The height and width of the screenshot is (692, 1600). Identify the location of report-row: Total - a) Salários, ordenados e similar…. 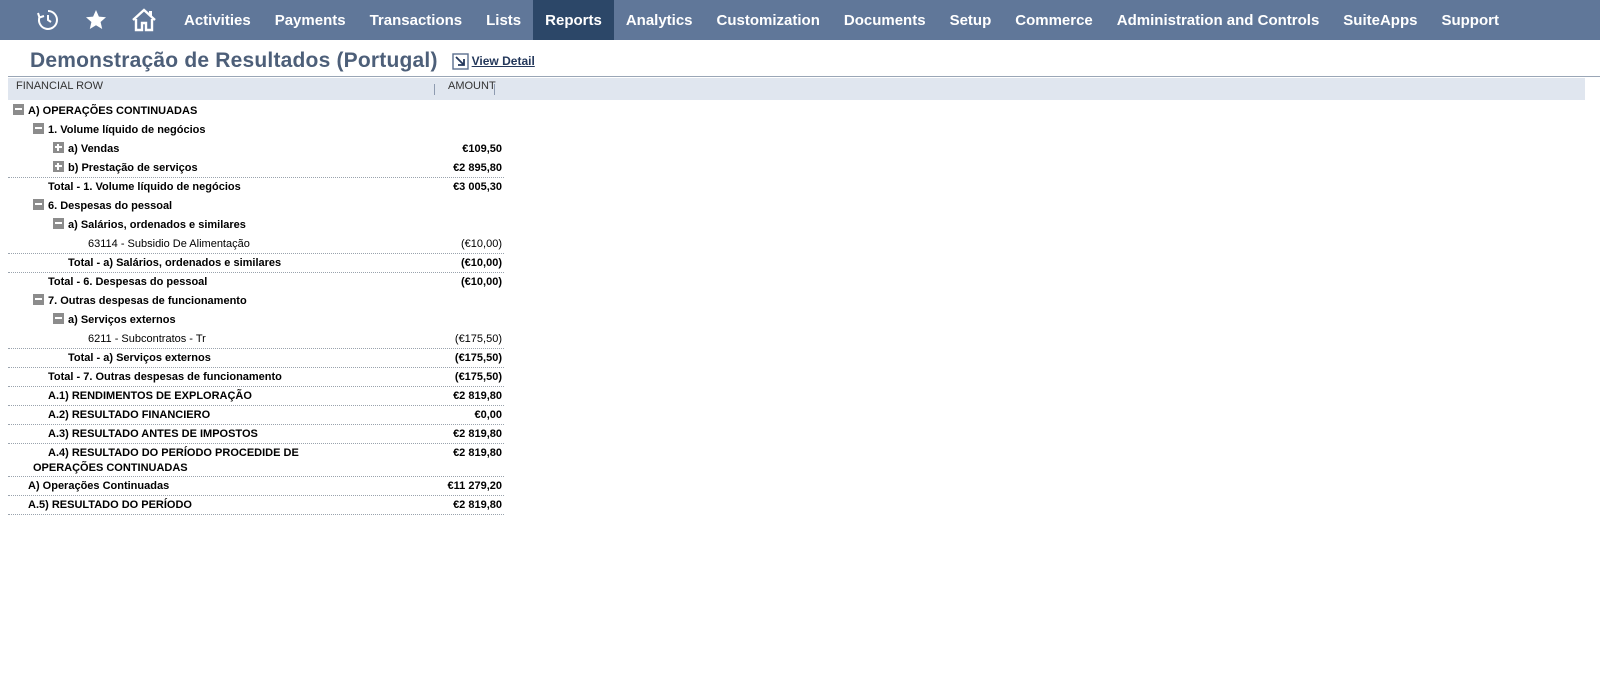
(256, 263).